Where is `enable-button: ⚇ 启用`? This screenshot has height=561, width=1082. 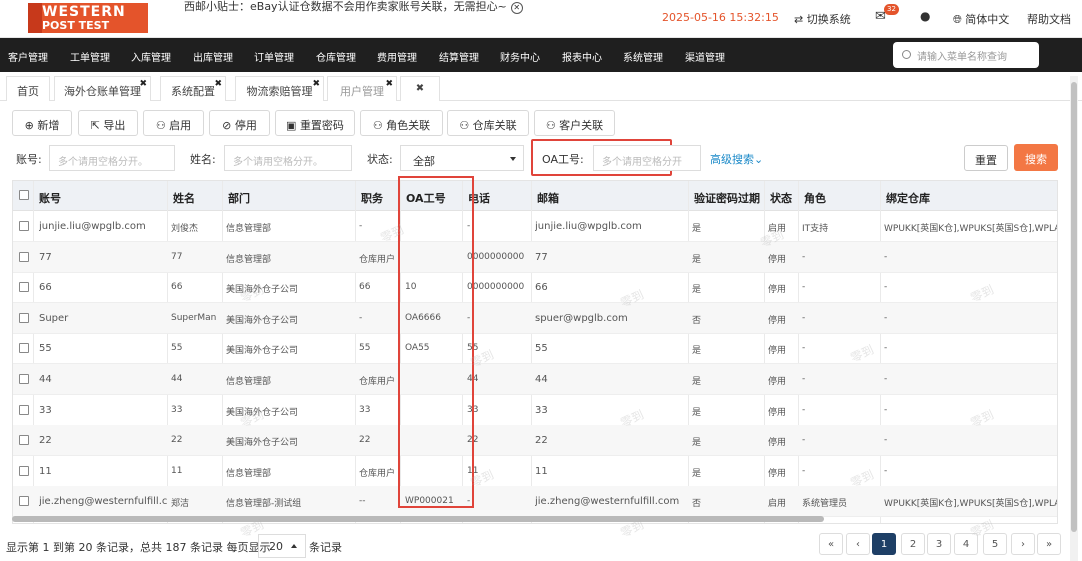
enable-button: ⚇ 启用 is located at coordinates (173, 123).